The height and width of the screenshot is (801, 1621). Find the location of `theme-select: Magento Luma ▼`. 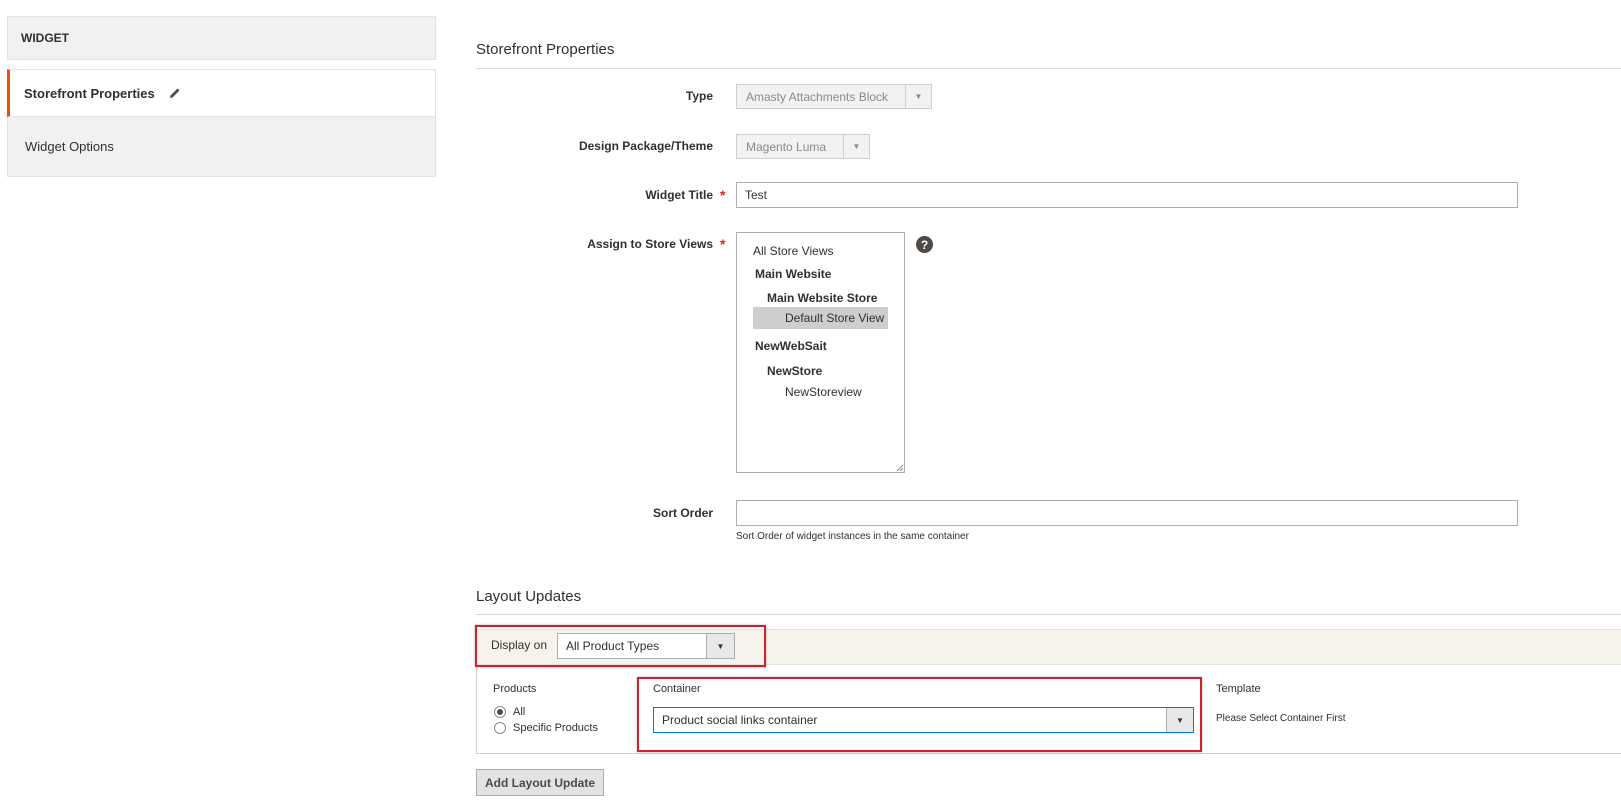

theme-select: Magento Luma ▼ is located at coordinates (803, 146).